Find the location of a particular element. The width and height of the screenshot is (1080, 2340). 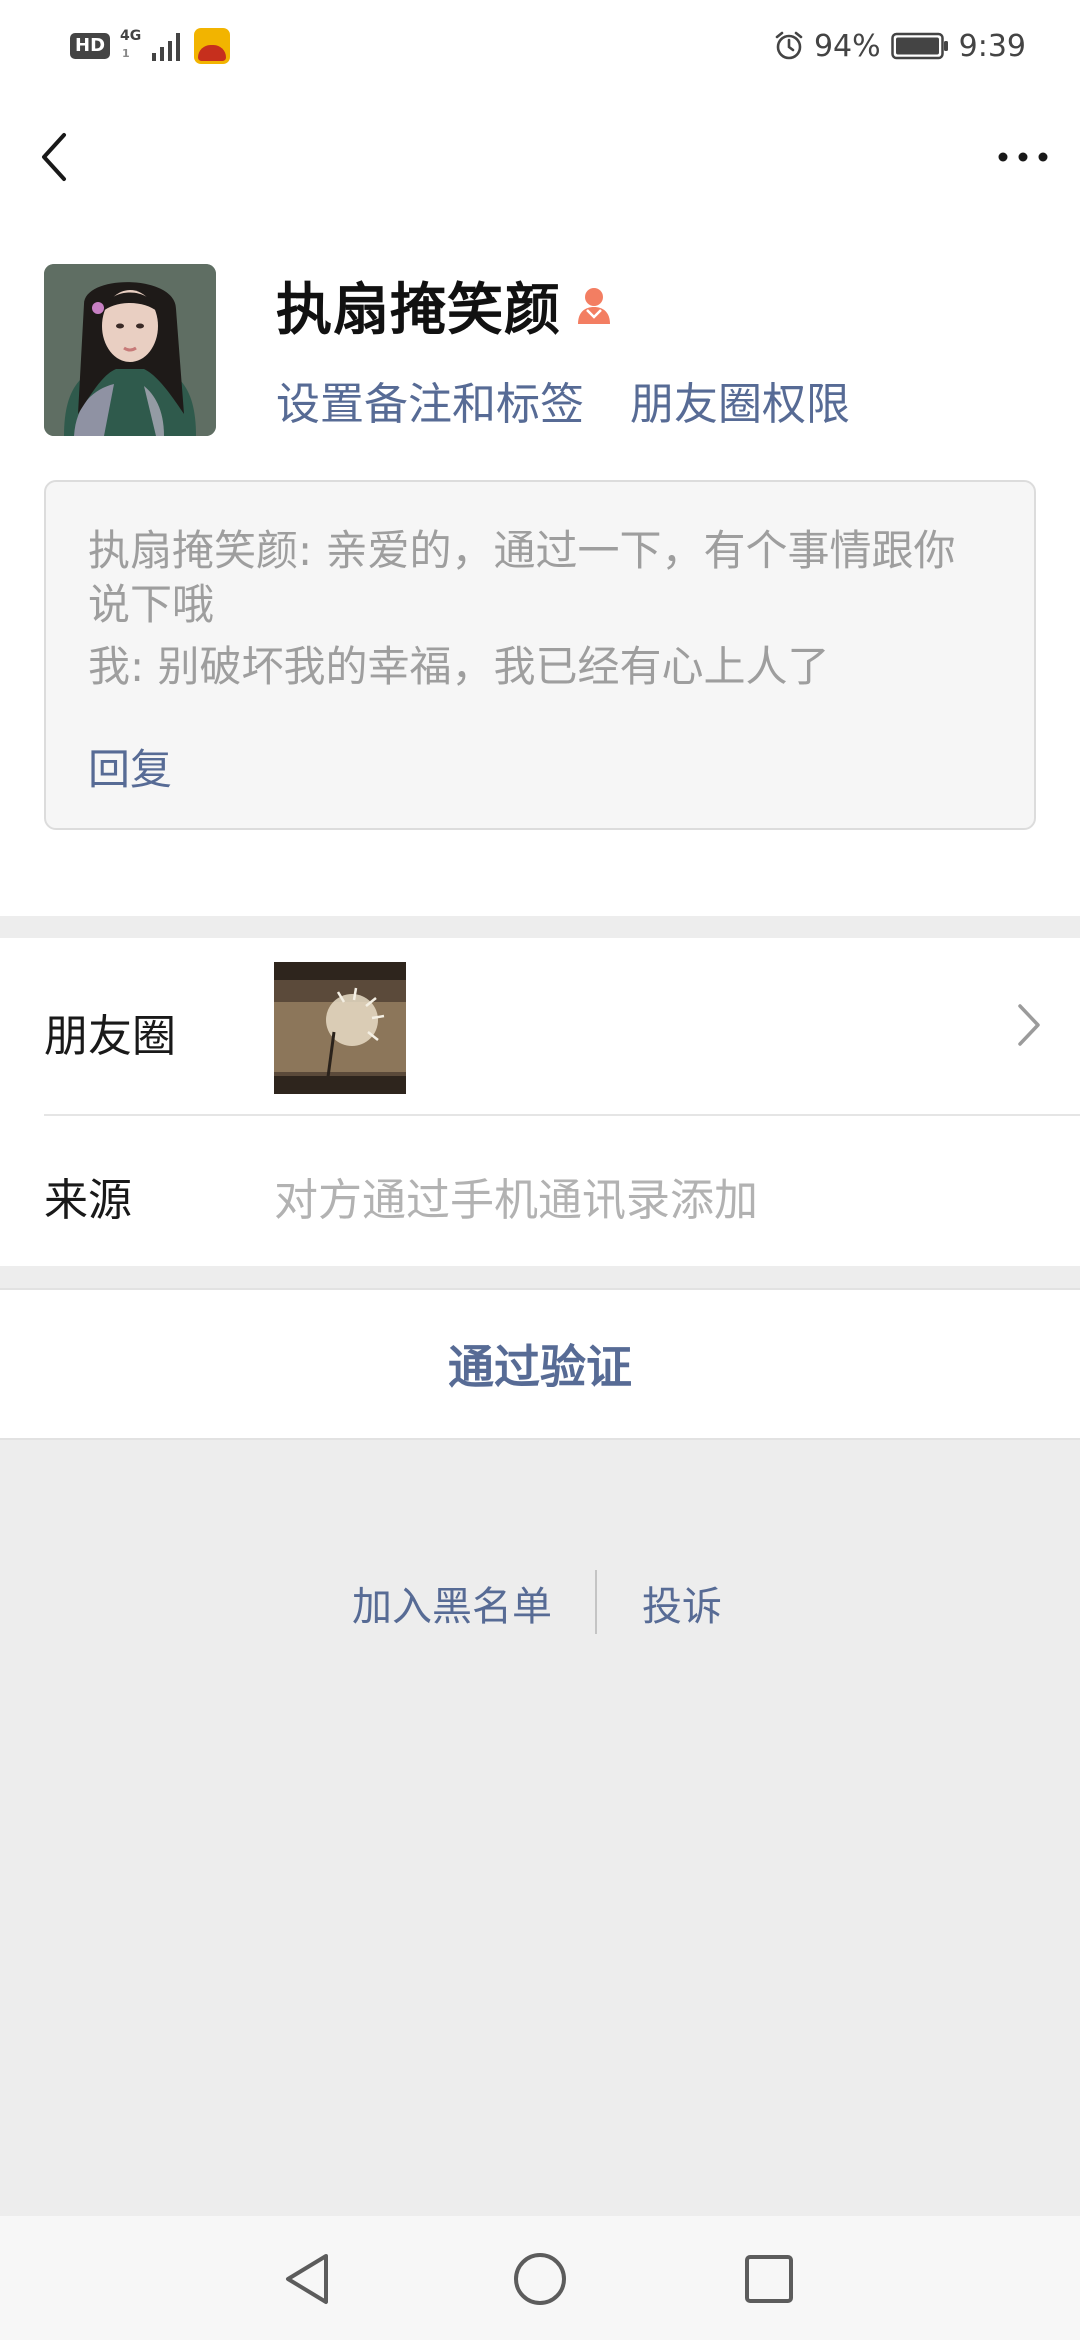

system-recents-button is located at coordinates (769, 2279).